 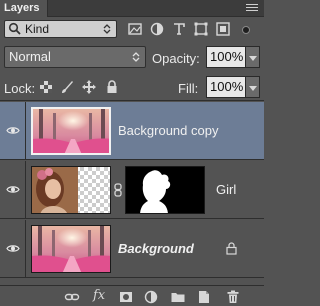 I want to click on smart-object-filter-icon, so click(x=223, y=29).